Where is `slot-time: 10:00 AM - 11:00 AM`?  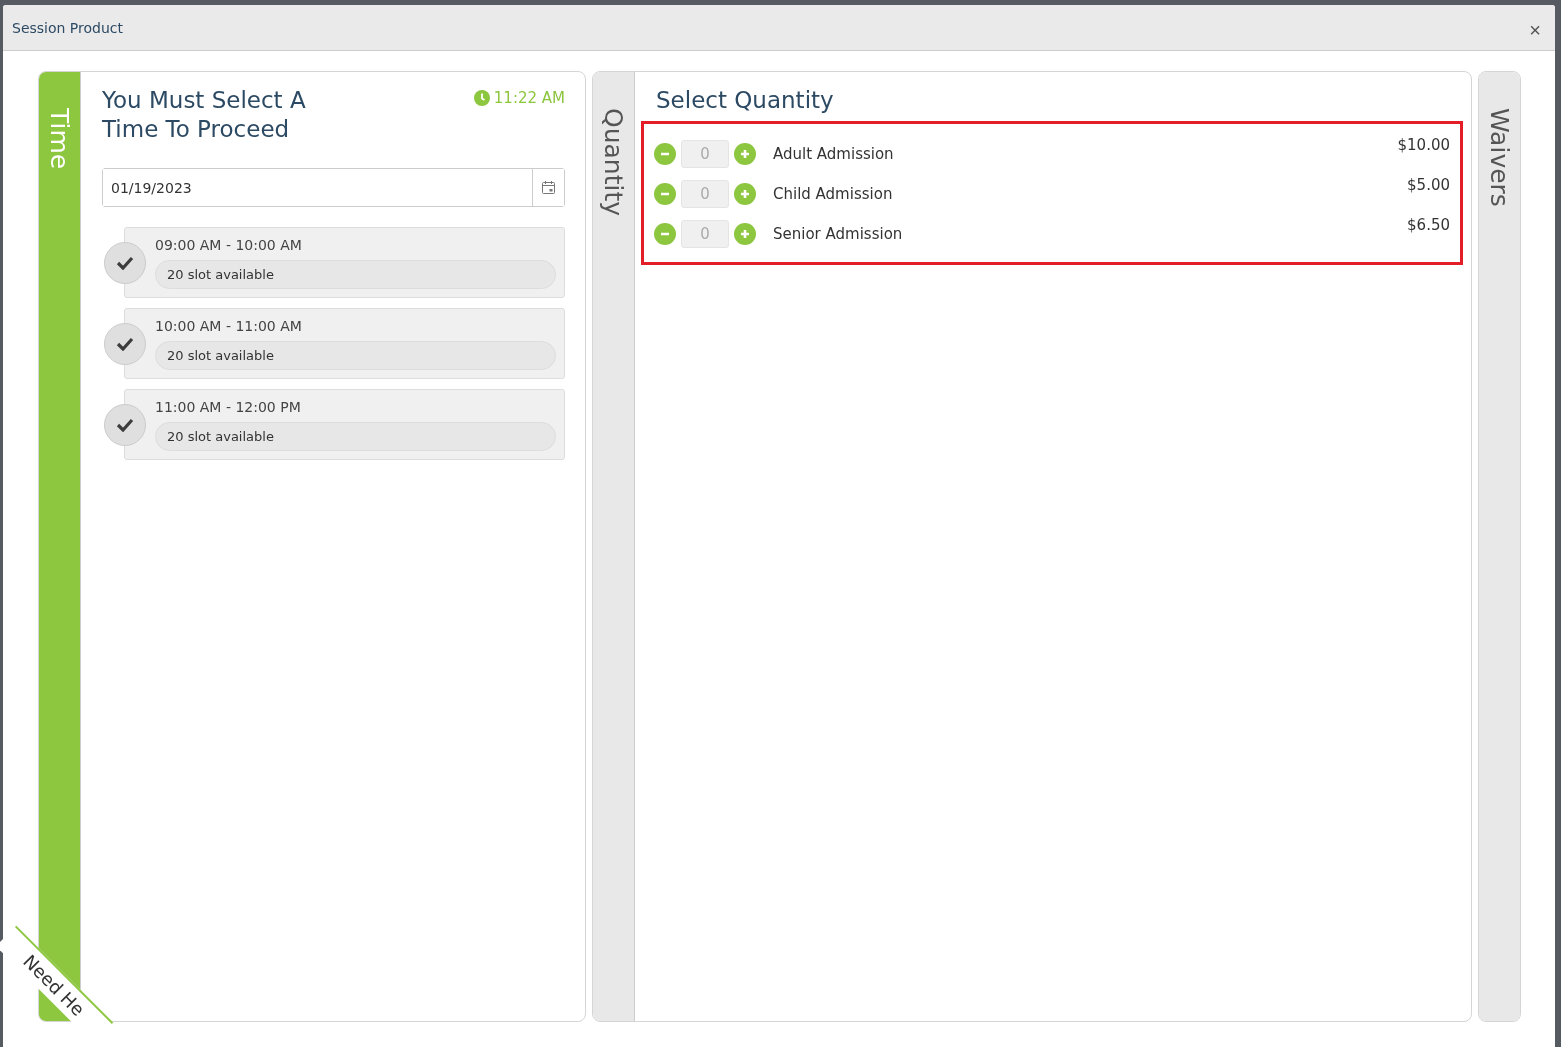 slot-time: 10:00 AM - 11:00 AM is located at coordinates (229, 326).